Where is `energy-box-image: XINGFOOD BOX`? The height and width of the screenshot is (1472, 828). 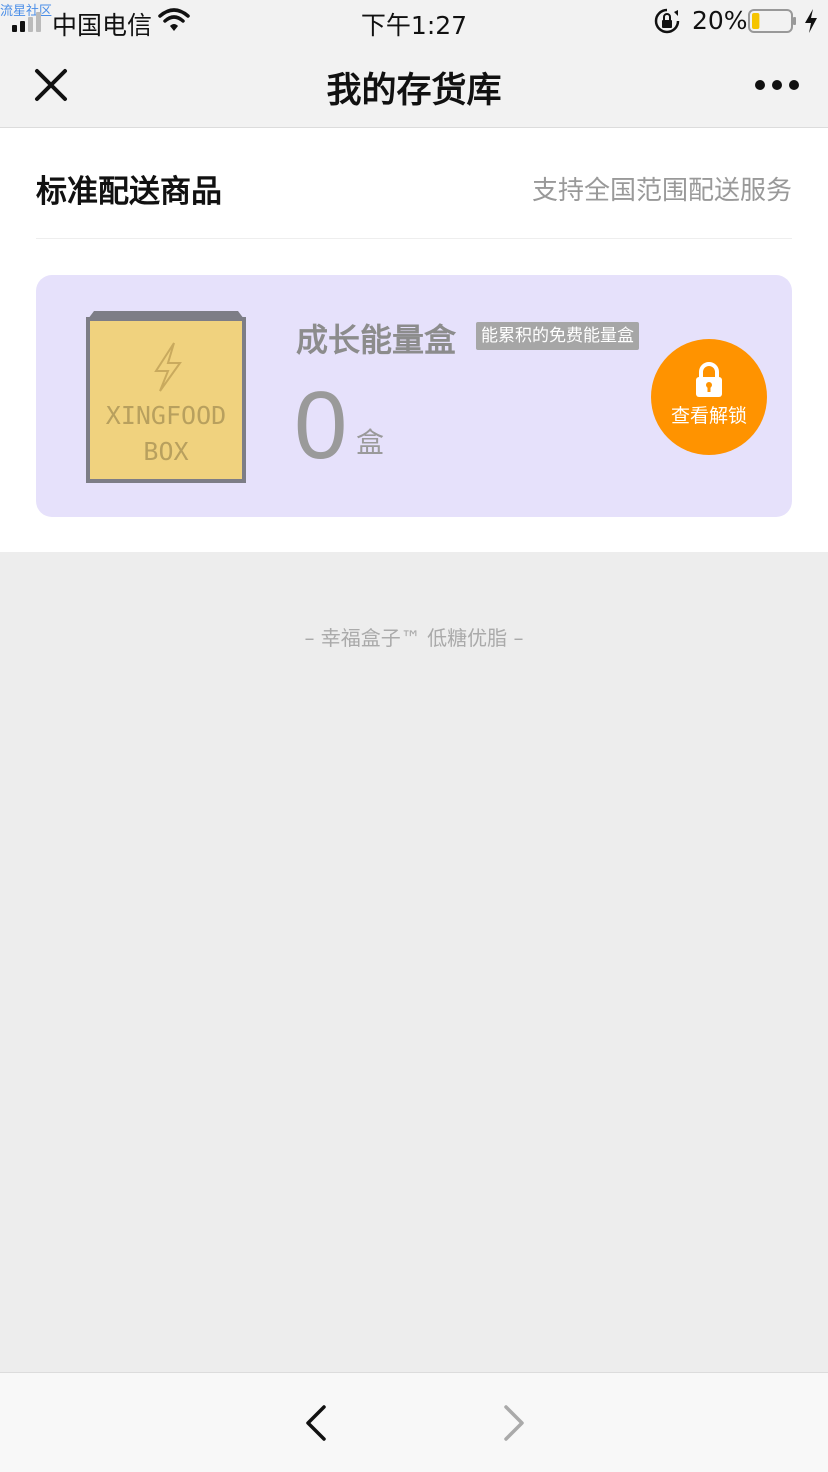
energy-box-image: XINGFOOD BOX is located at coordinates (166, 397).